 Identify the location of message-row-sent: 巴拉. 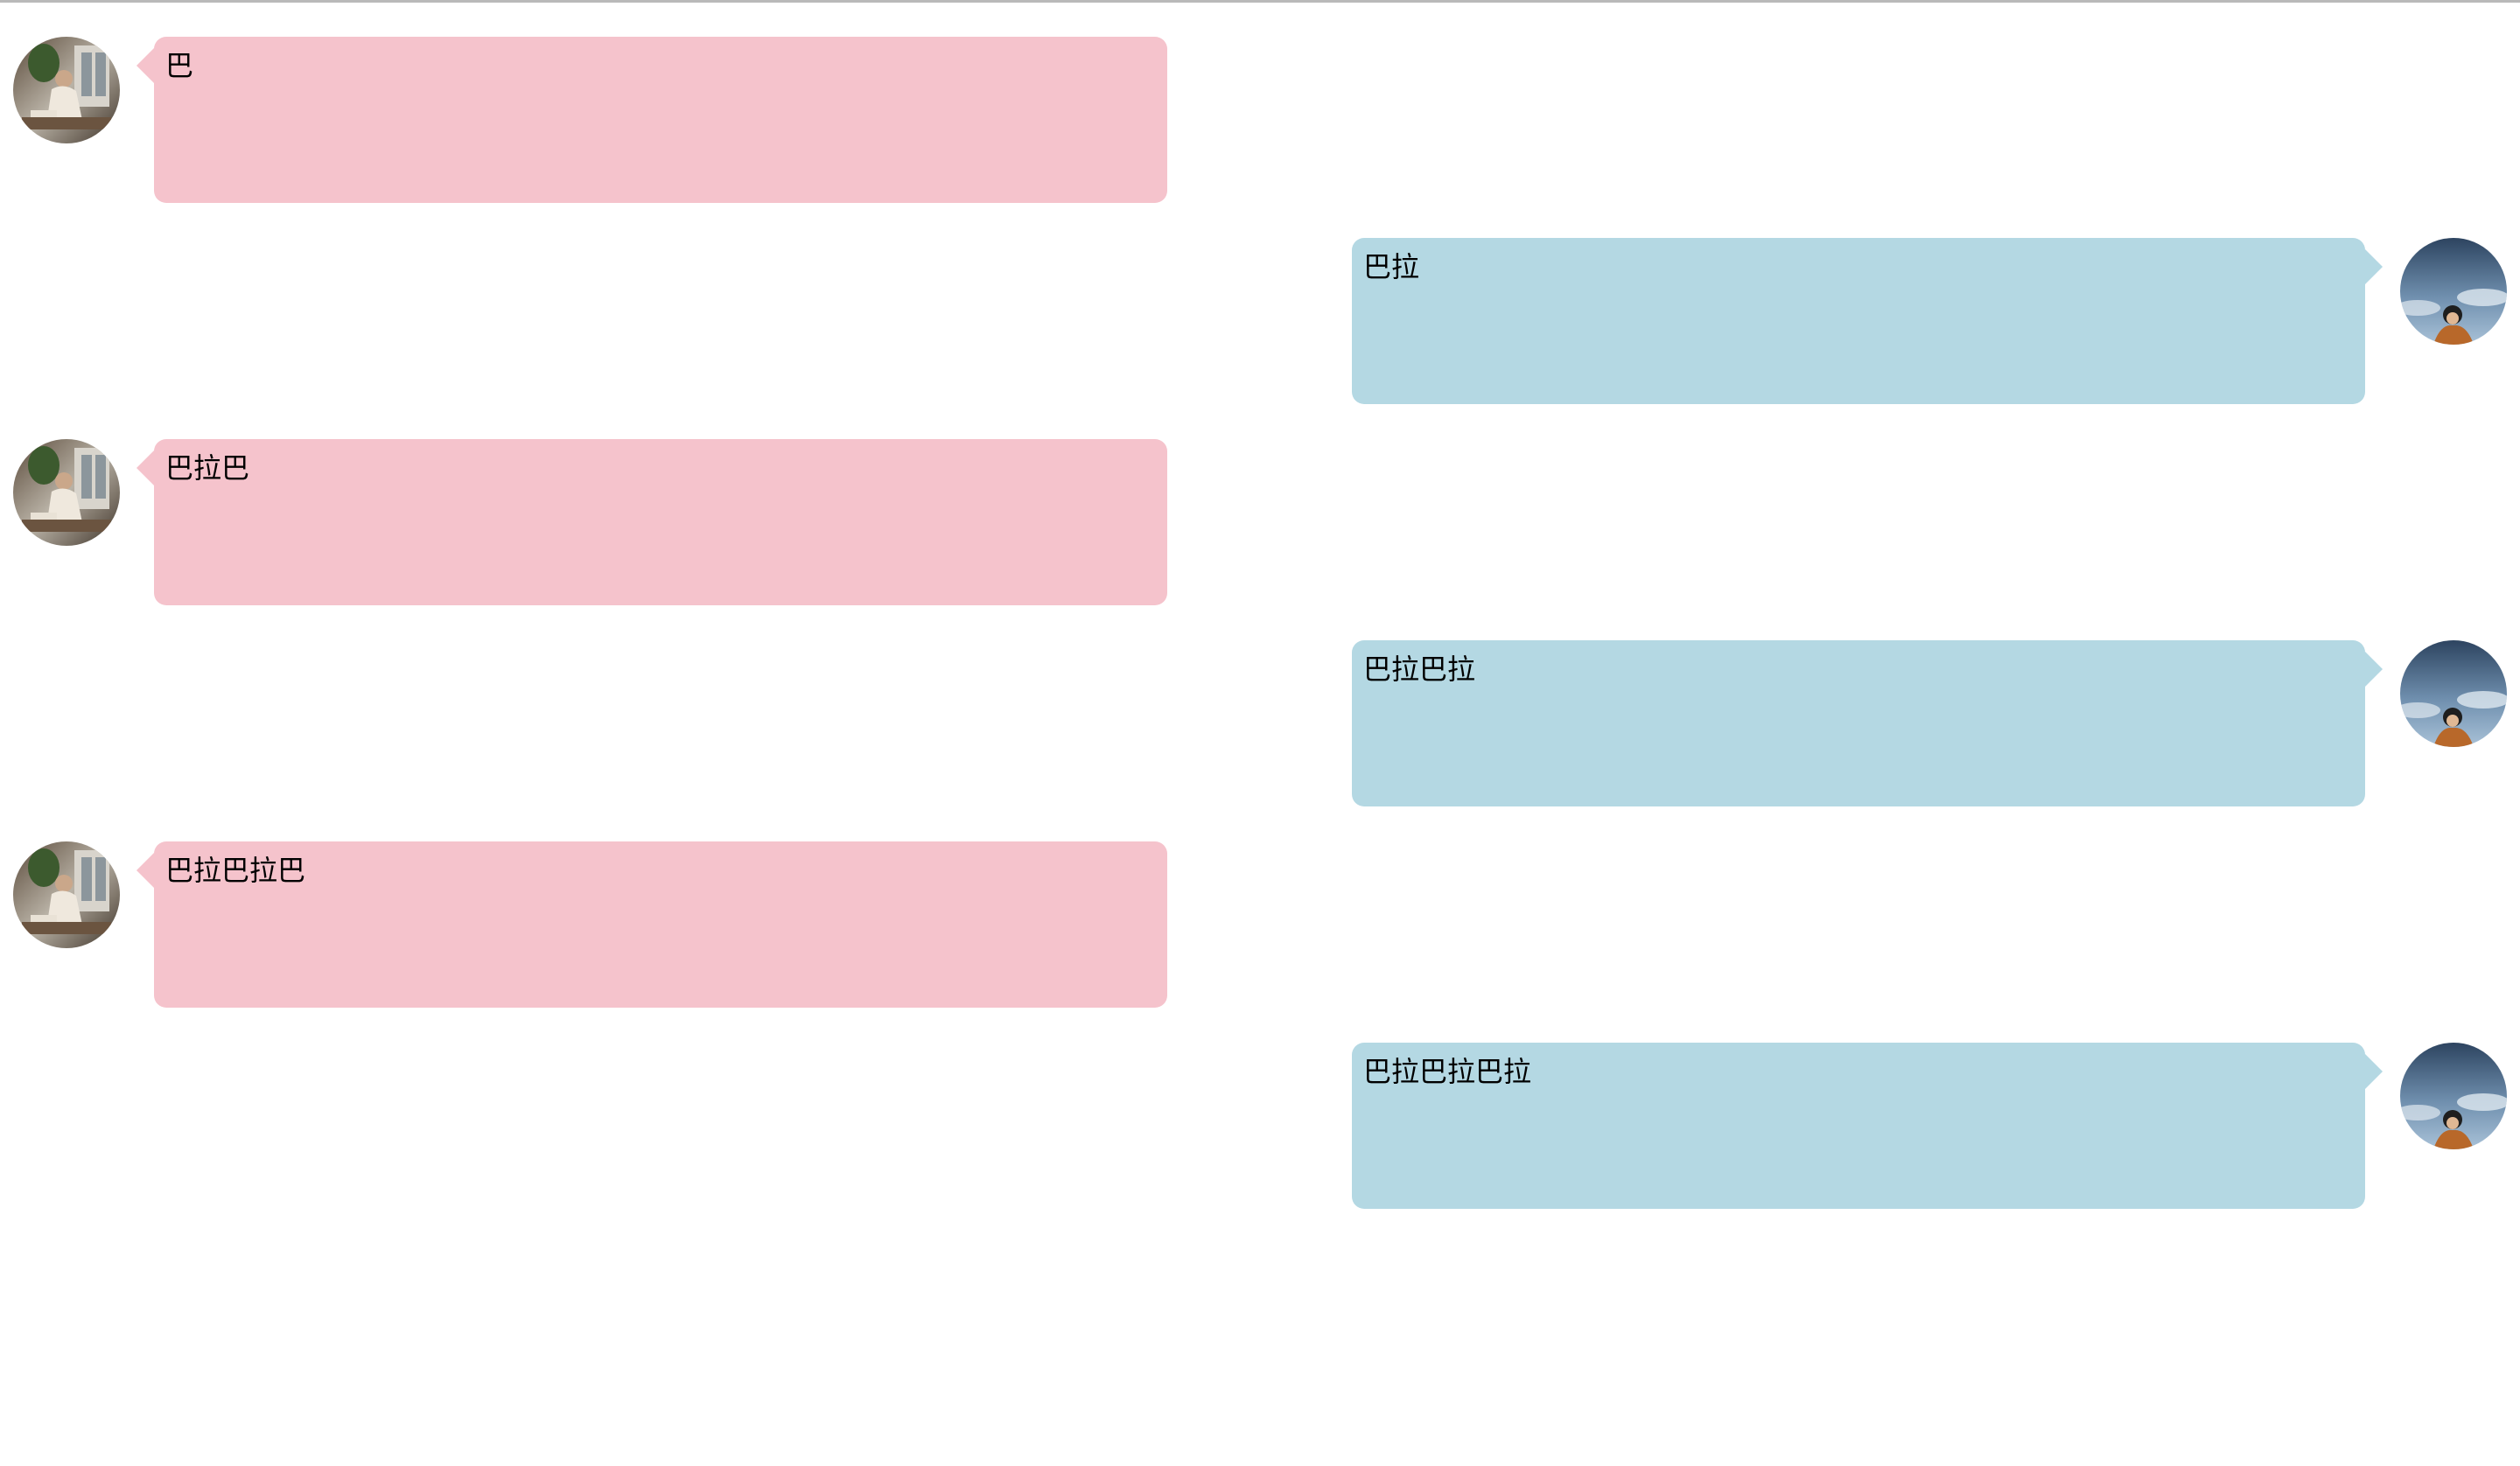
(1260, 321).